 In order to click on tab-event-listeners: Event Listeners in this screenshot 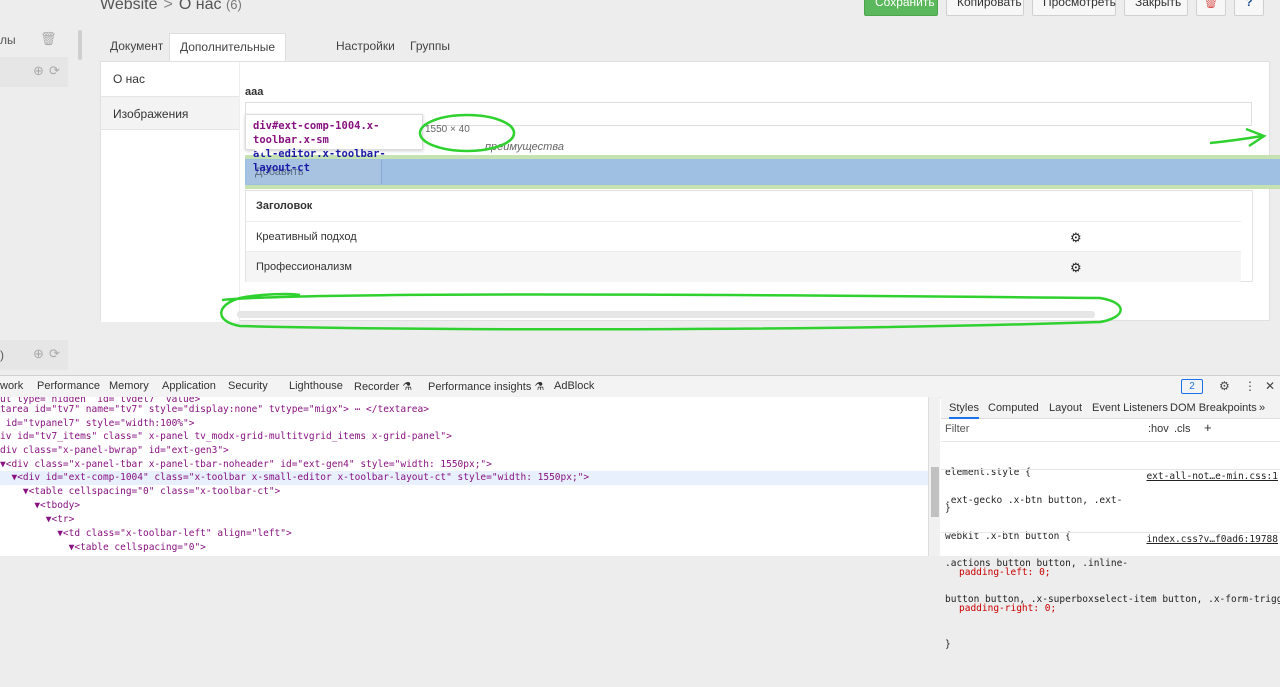, I will do `click(1130, 408)`.